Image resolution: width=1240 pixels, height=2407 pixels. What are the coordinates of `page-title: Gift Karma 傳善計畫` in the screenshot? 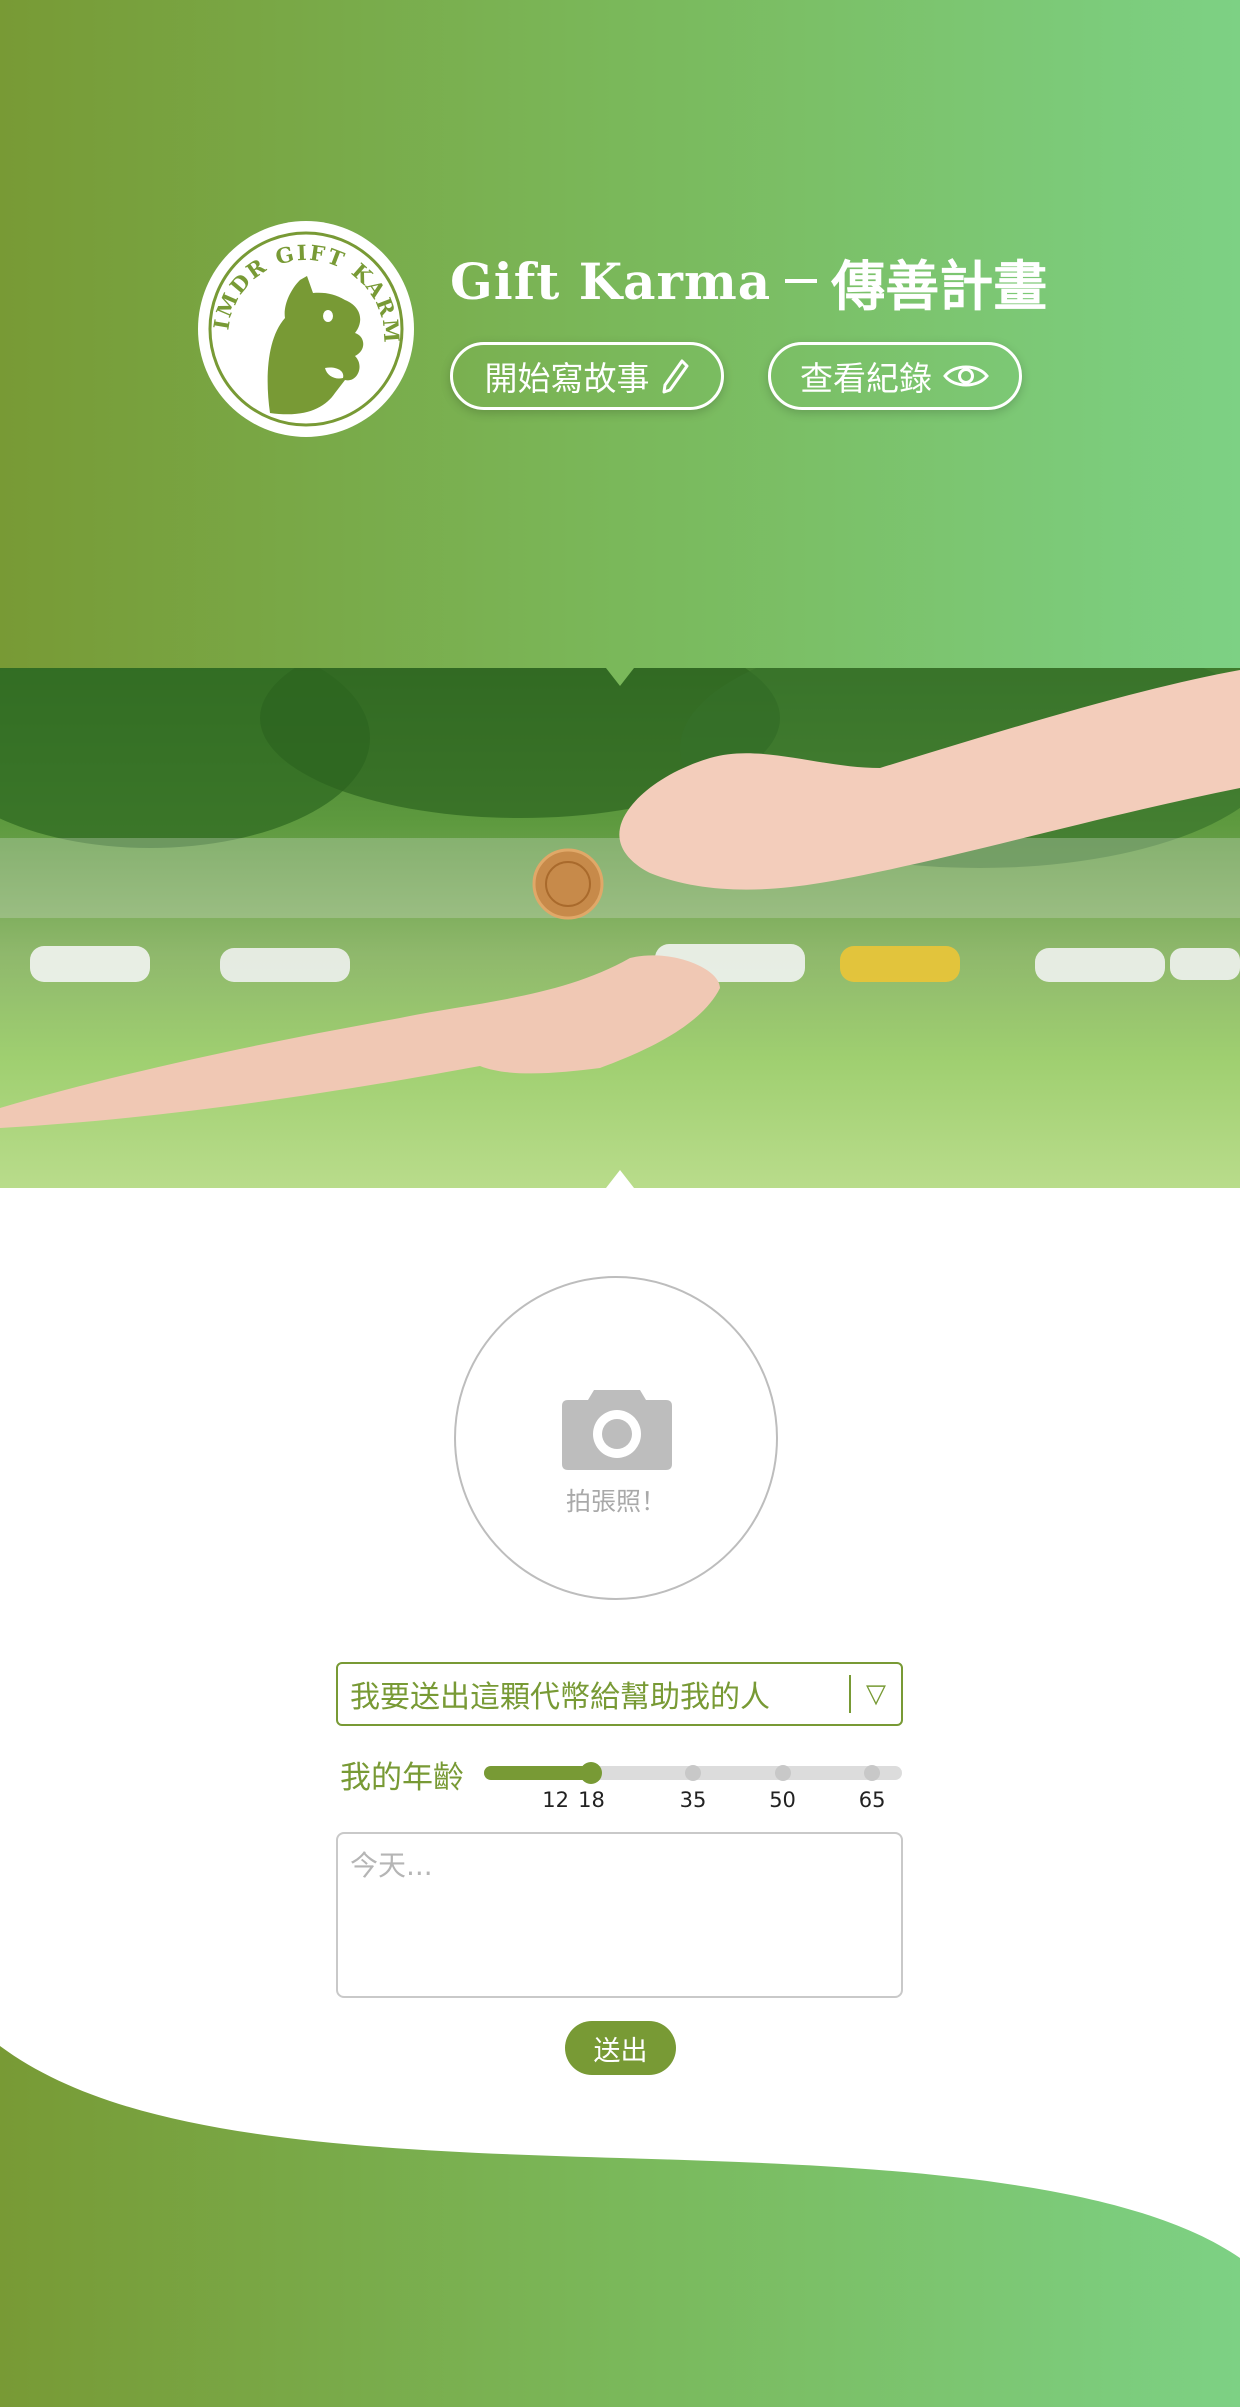 It's located at (748, 282).